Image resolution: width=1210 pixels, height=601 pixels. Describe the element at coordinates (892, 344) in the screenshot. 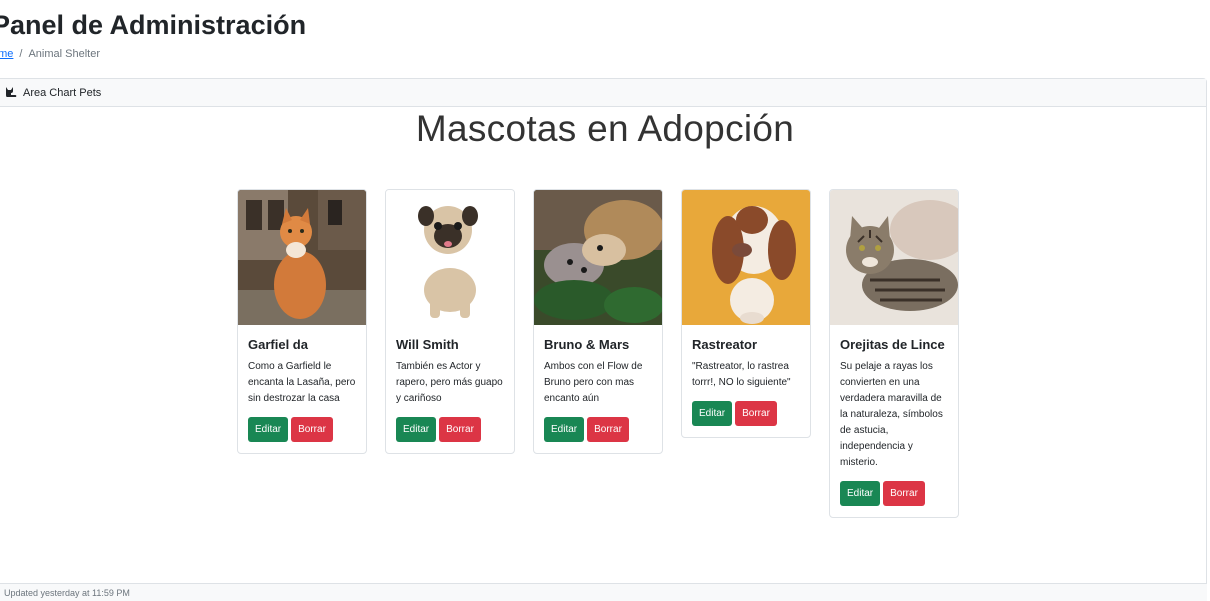

I see `pet-name: Orejitas de Lince` at that location.